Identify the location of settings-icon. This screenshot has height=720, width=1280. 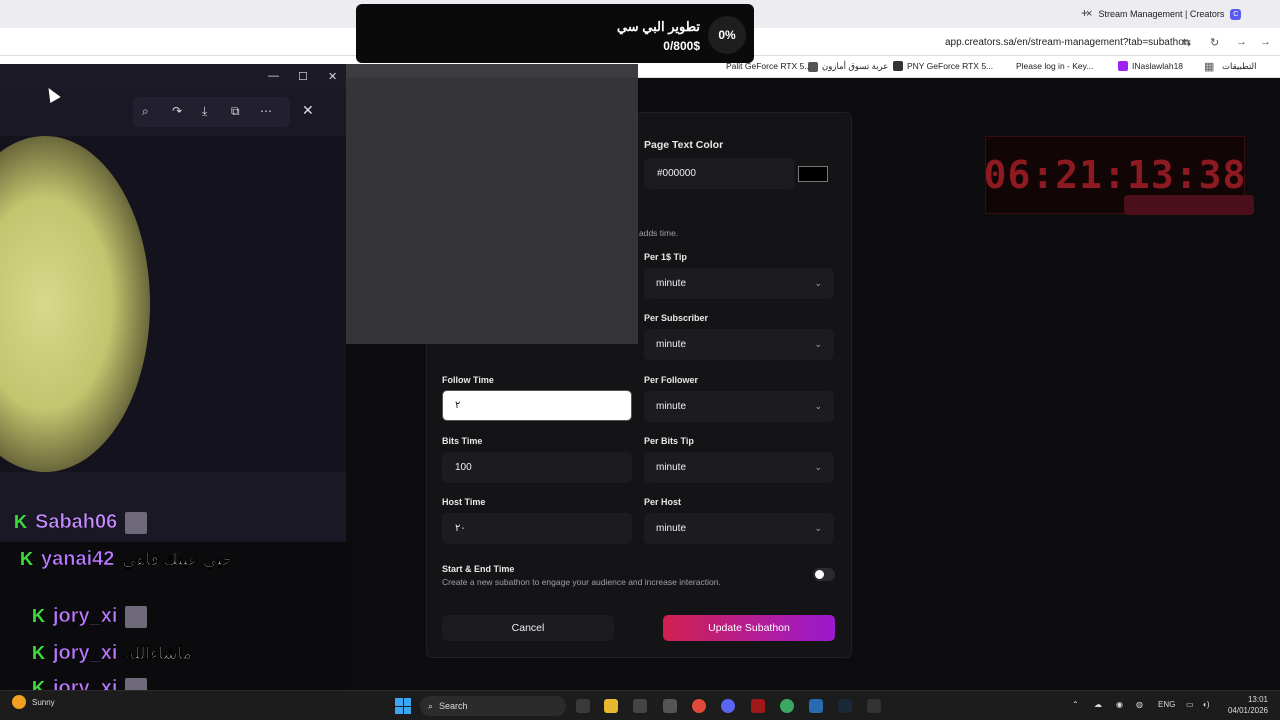
(670, 706).